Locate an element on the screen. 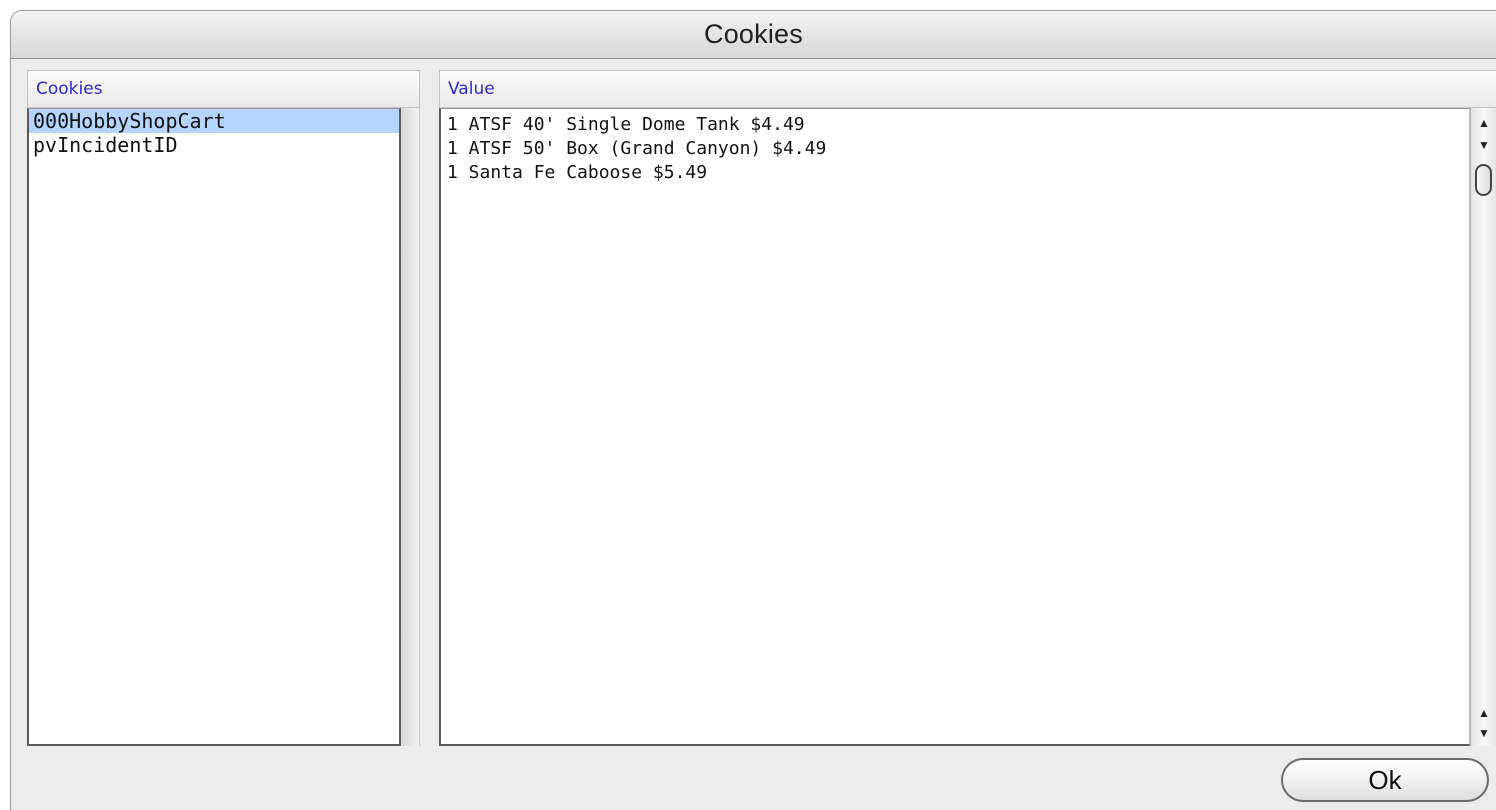 Image resolution: width=1496 pixels, height=810 pixels. cookies-list-gutter is located at coordinates (410, 427).